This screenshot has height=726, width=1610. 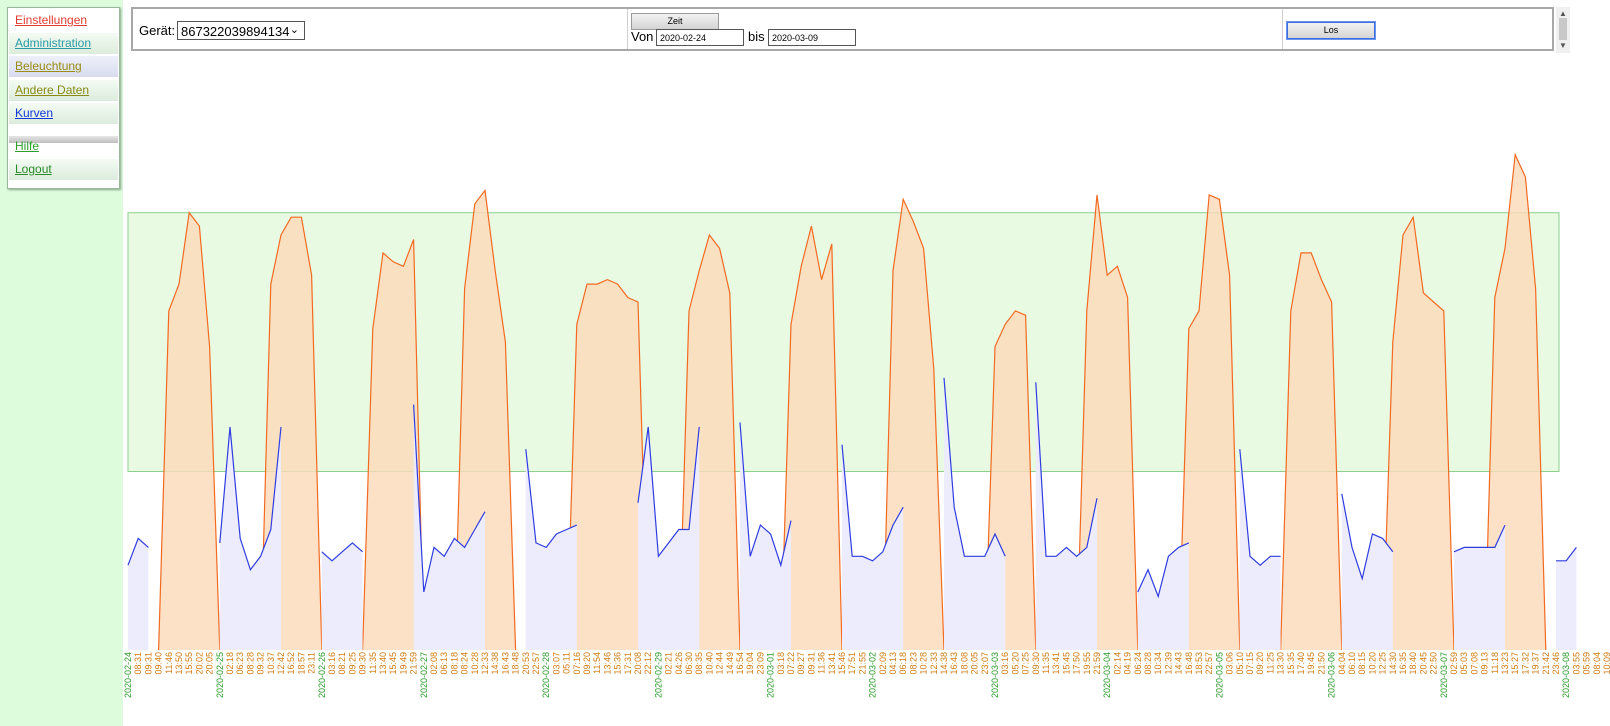 I want to click on x-axis-tick-label: 07:16, so click(x=577, y=663).